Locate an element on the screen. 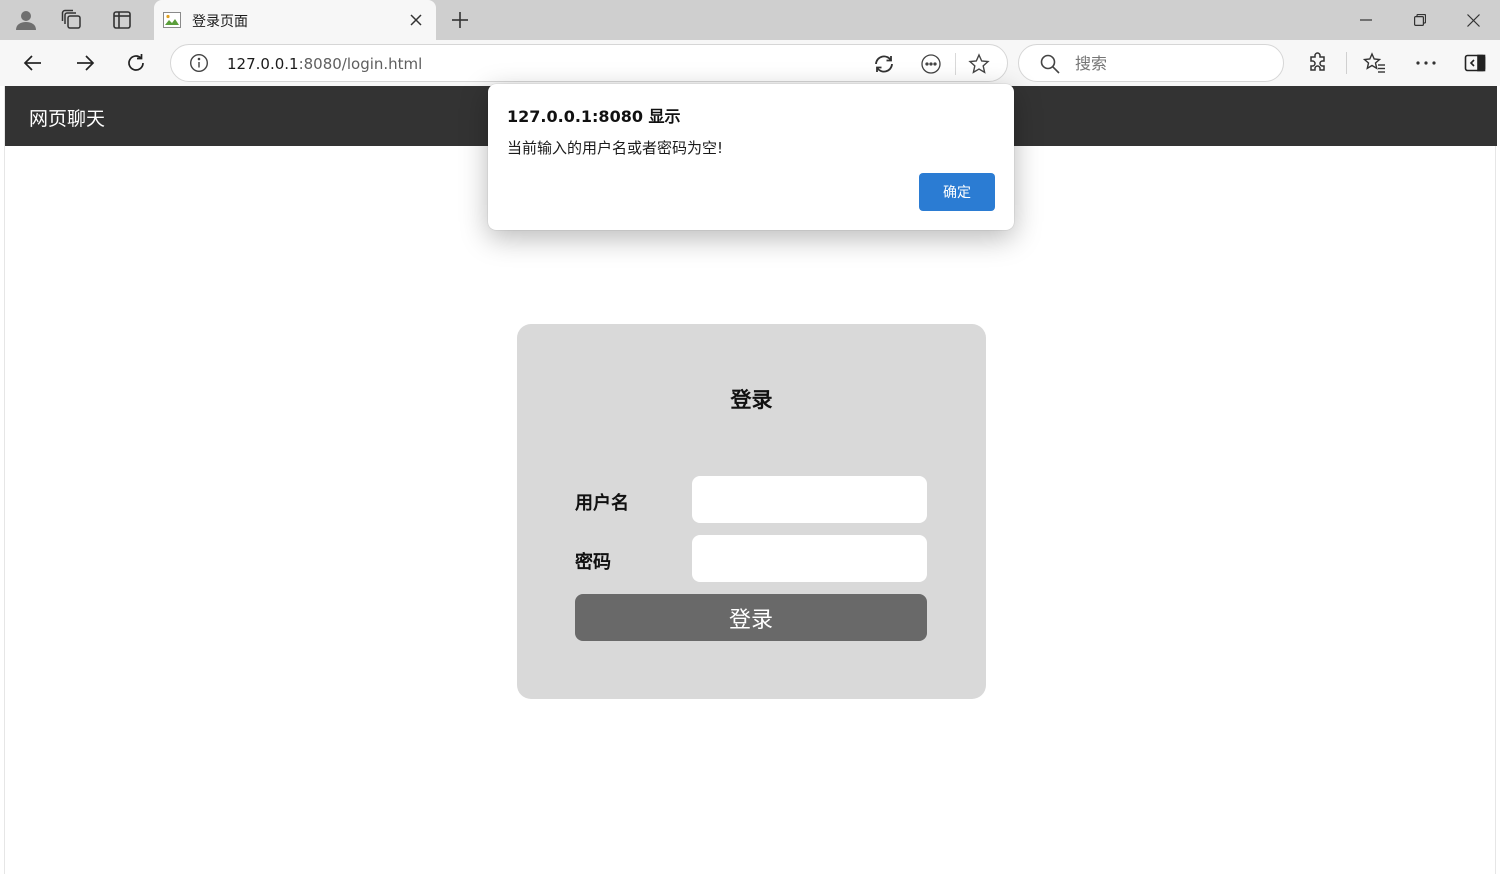  profile-icon is located at coordinates (26, 20).